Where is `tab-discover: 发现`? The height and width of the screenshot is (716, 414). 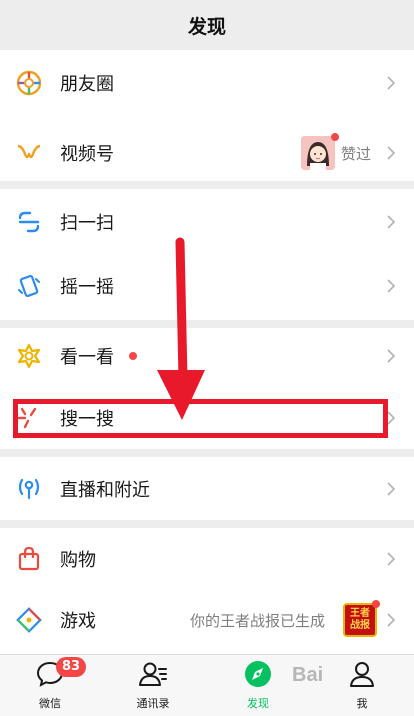 tab-discover: 发现 is located at coordinates (258, 687).